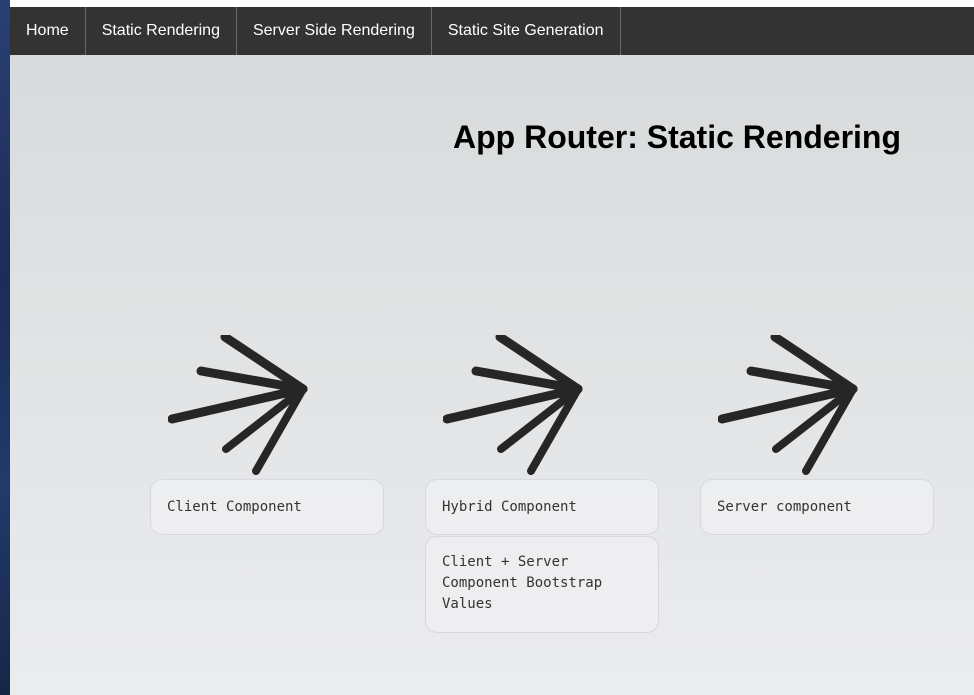  What do you see at coordinates (677, 137) in the screenshot?
I see `page-title: App Router: Static Rendering` at bounding box center [677, 137].